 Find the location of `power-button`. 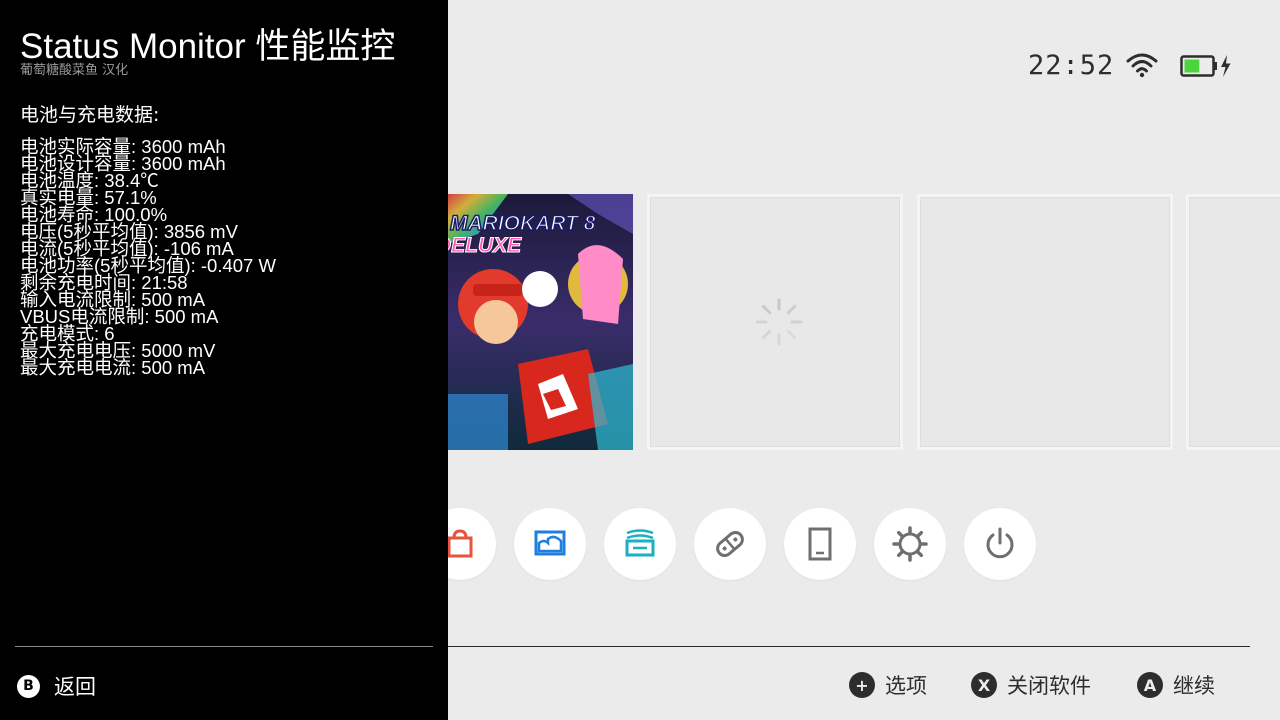

power-button is located at coordinates (1000, 544).